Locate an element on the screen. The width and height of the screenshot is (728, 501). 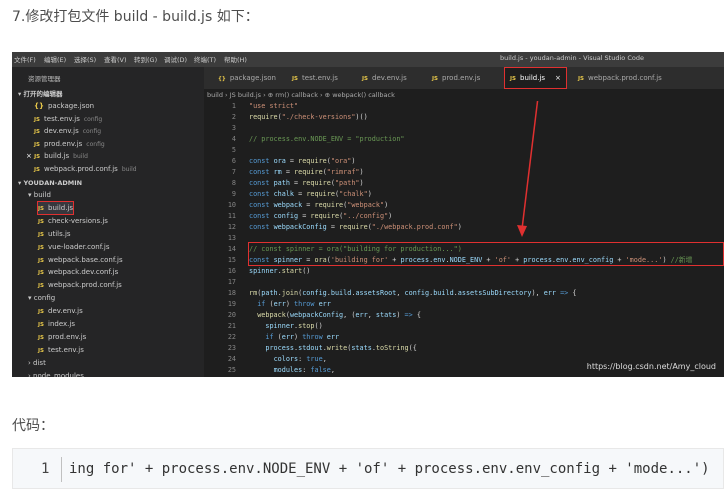
tab-label: build.js is located at coordinates (533, 78).